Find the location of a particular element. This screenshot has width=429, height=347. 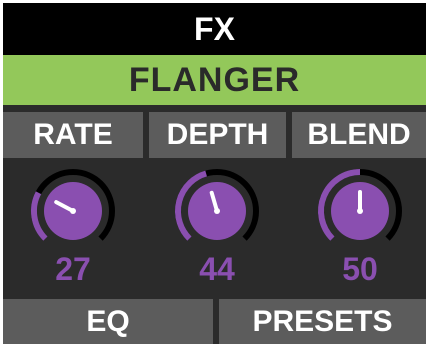

blend-knob-graphic is located at coordinates (360, 205).